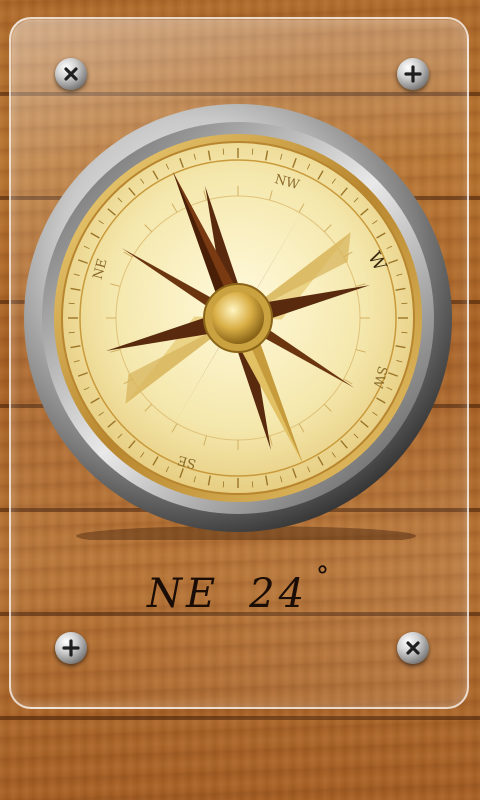 Image resolution: width=480 pixels, height=800 pixels. What do you see at coordinates (240, 592) in the screenshot?
I see `heading-readout: NE 24 °` at bounding box center [240, 592].